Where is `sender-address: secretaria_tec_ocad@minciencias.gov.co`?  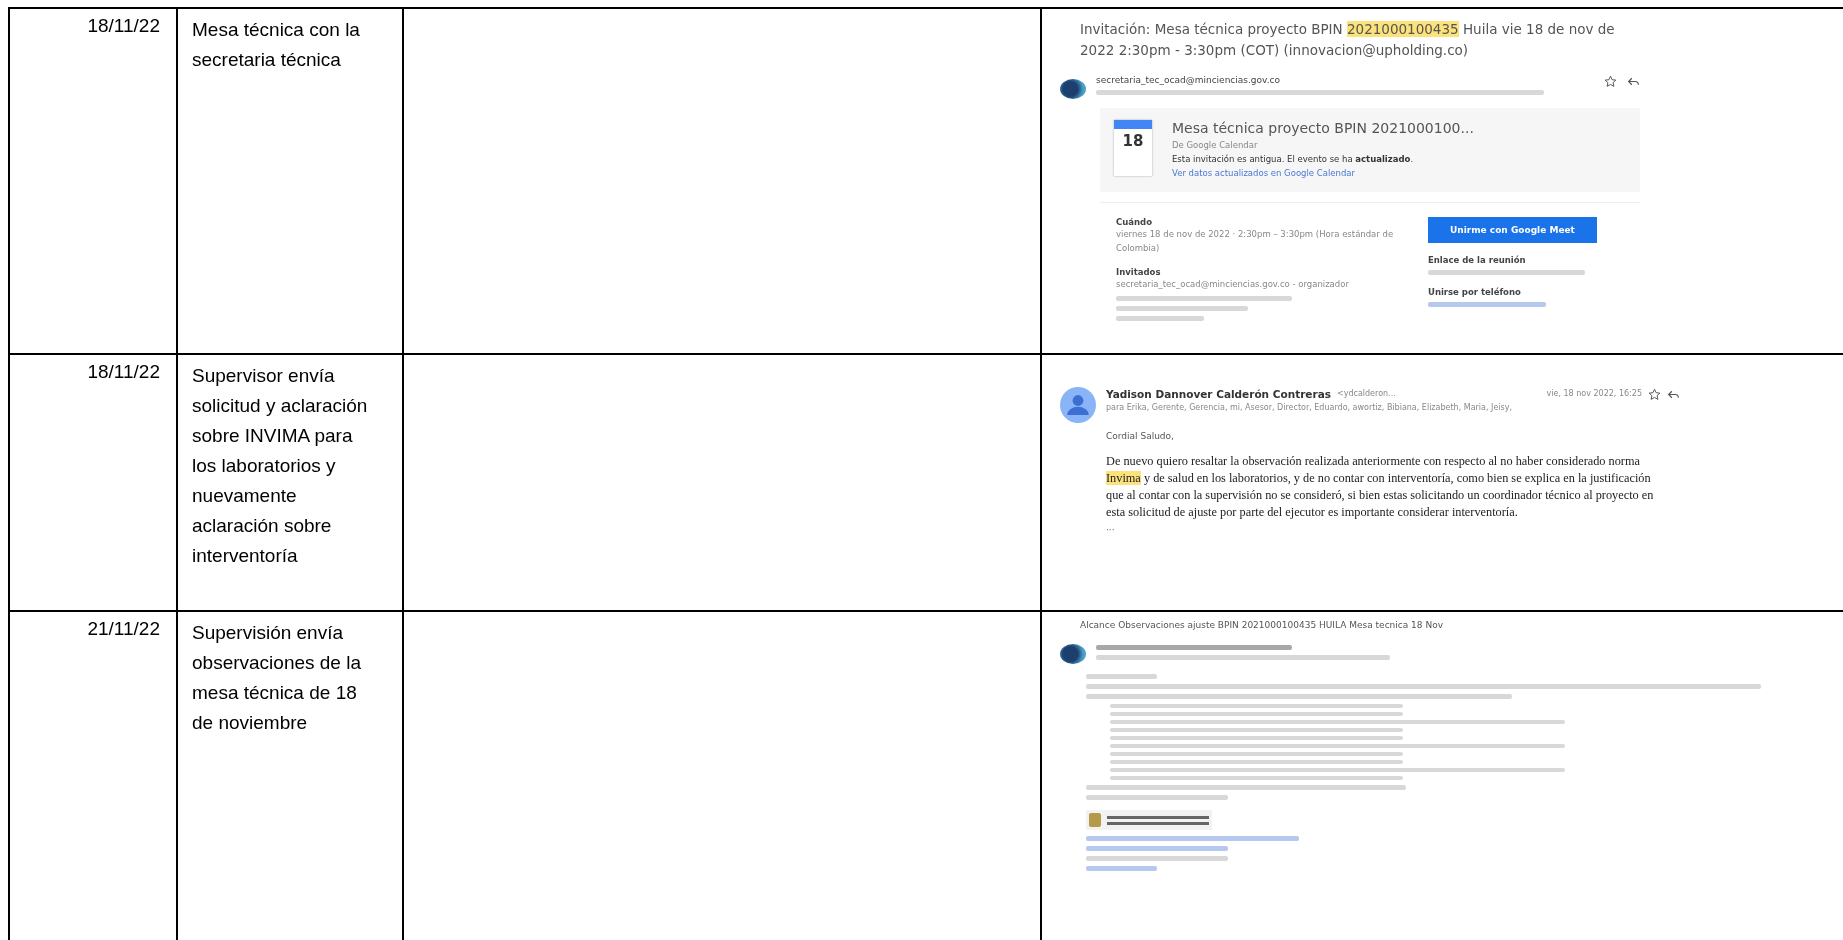 sender-address: secretaria_tec_ocad@minciencias.gov.co is located at coordinates (1188, 80).